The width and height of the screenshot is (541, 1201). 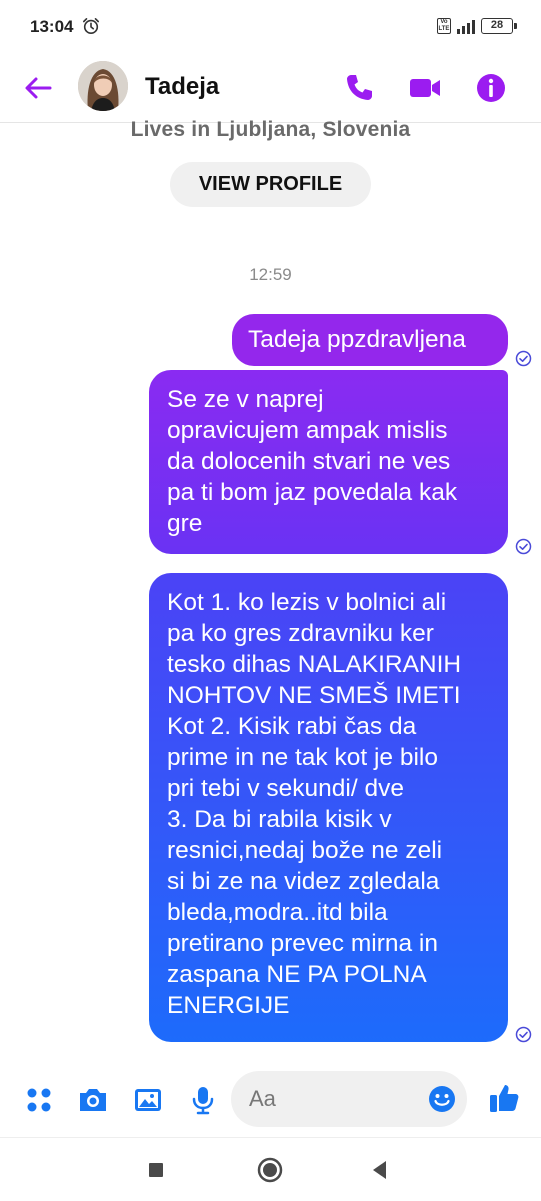 I want to click on profile-location: Lives in Ljubljana, Slovenia, so click(x=270, y=129).